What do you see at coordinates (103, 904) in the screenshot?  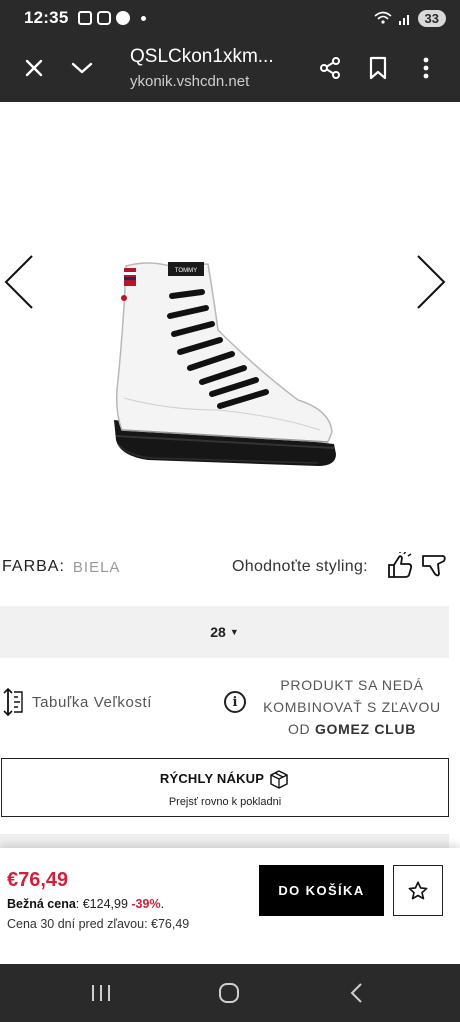 I see `regular-price-value: : €124,99` at bounding box center [103, 904].